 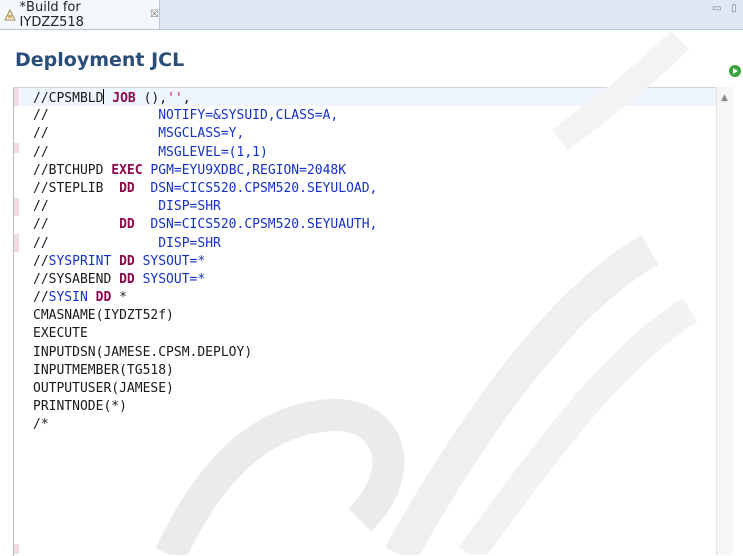 I want to click on code-line: //SYSABEND DD SYSOUT=*, so click(x=205, y=280).